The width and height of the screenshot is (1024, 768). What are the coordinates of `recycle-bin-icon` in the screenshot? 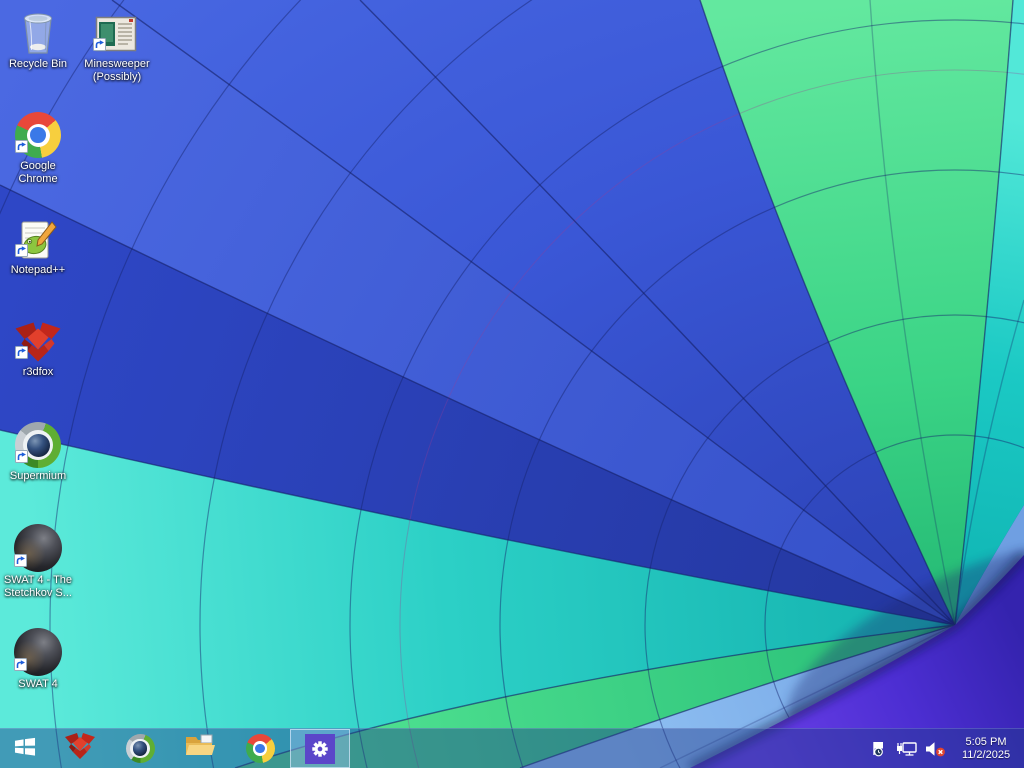 It's located at (38, 31).